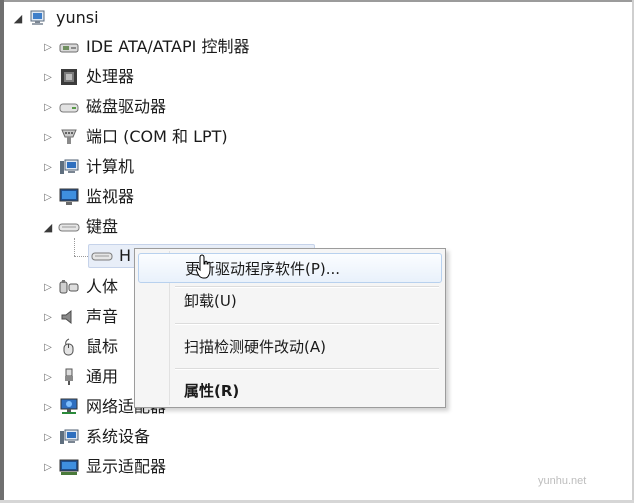 The height and width of the screenshot is (503, 634). I want to click on tree-item-display: ▷ 显示适配器, so click(104, 467).